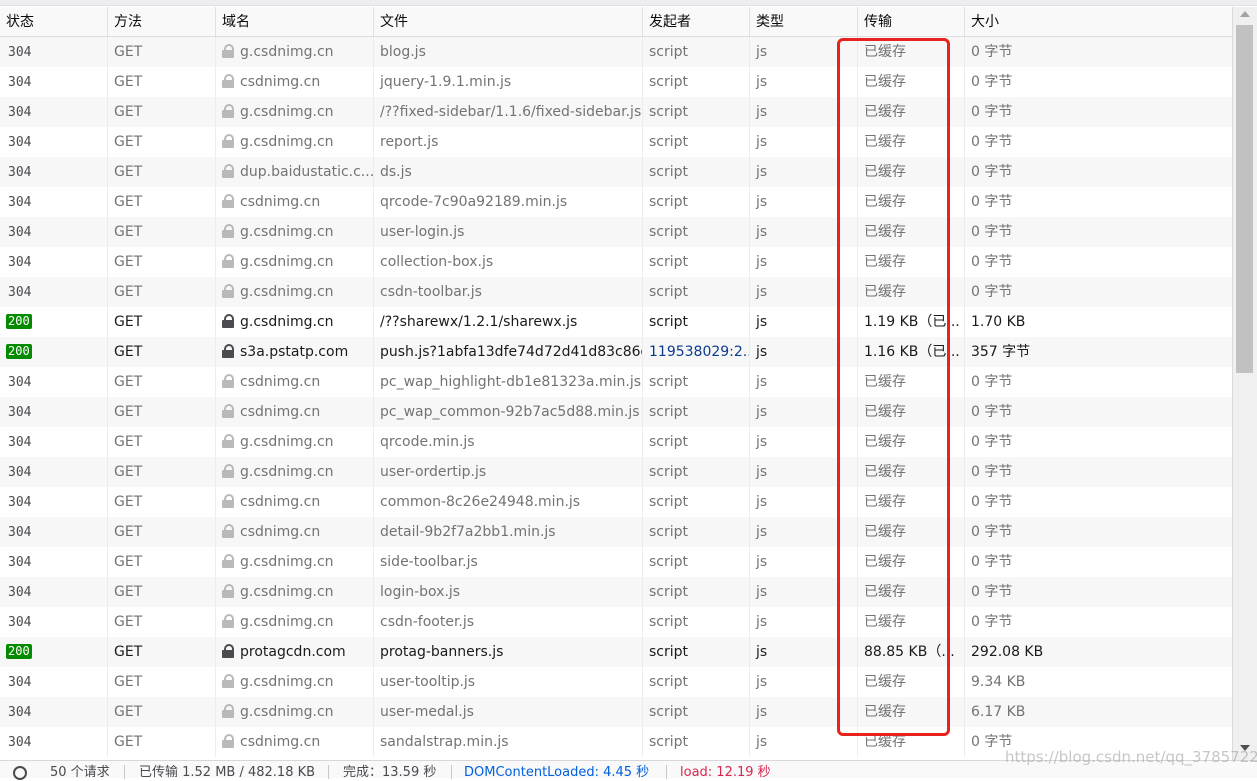 The width and height of the screenshot is (1257, 781). I want to click on status-cell: 304, so click(54, 142).